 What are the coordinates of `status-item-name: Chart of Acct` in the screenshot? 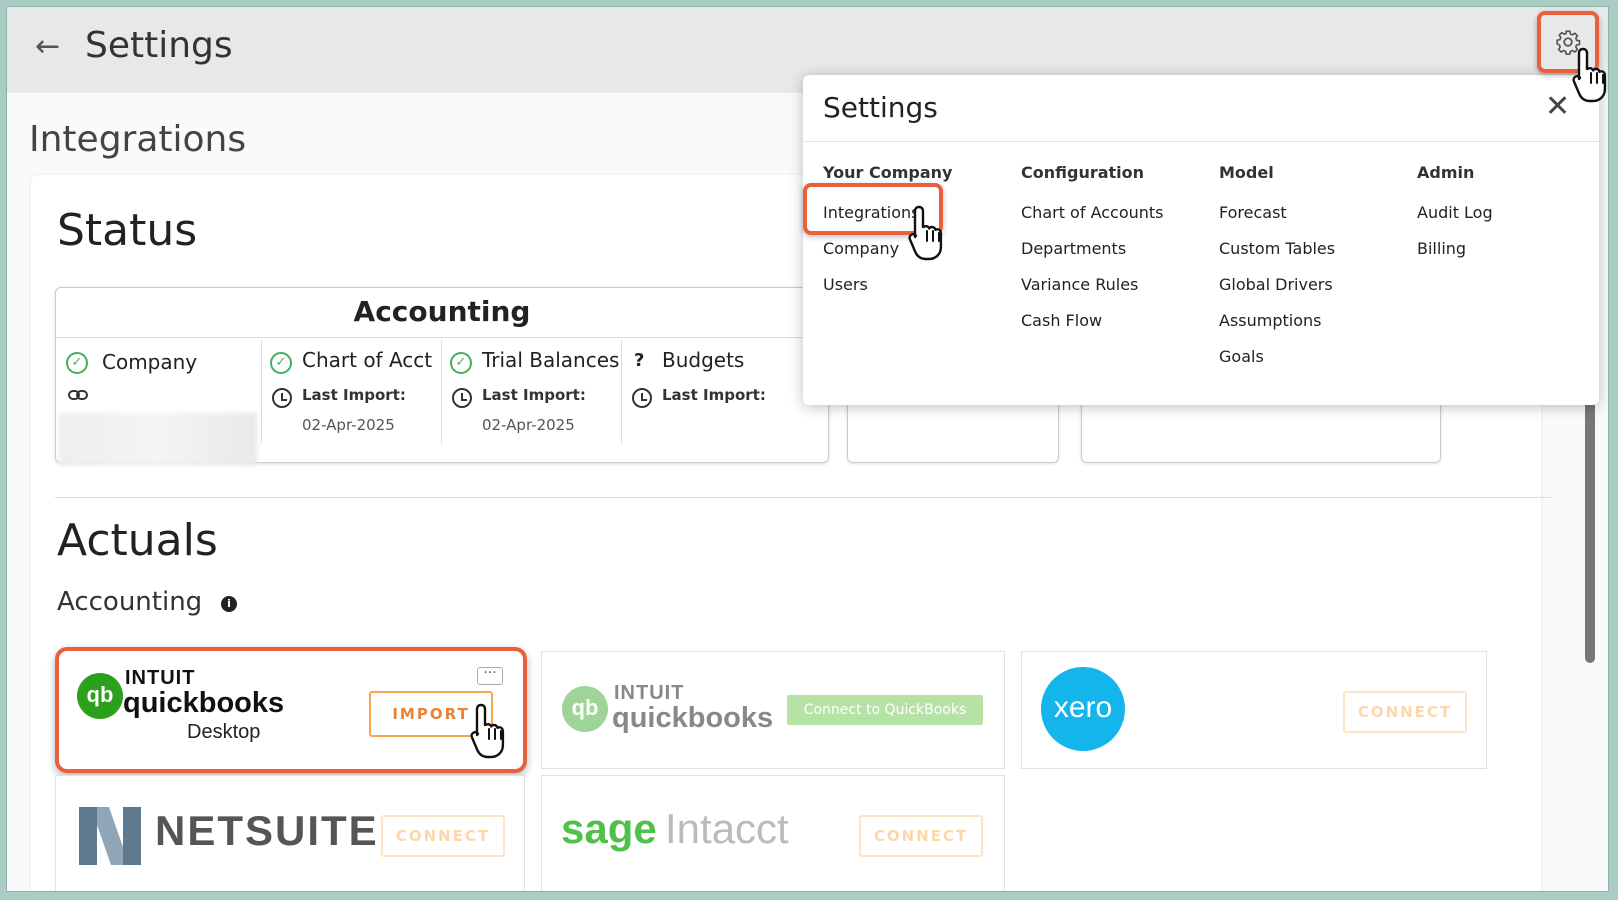 It's located at (367, 360).